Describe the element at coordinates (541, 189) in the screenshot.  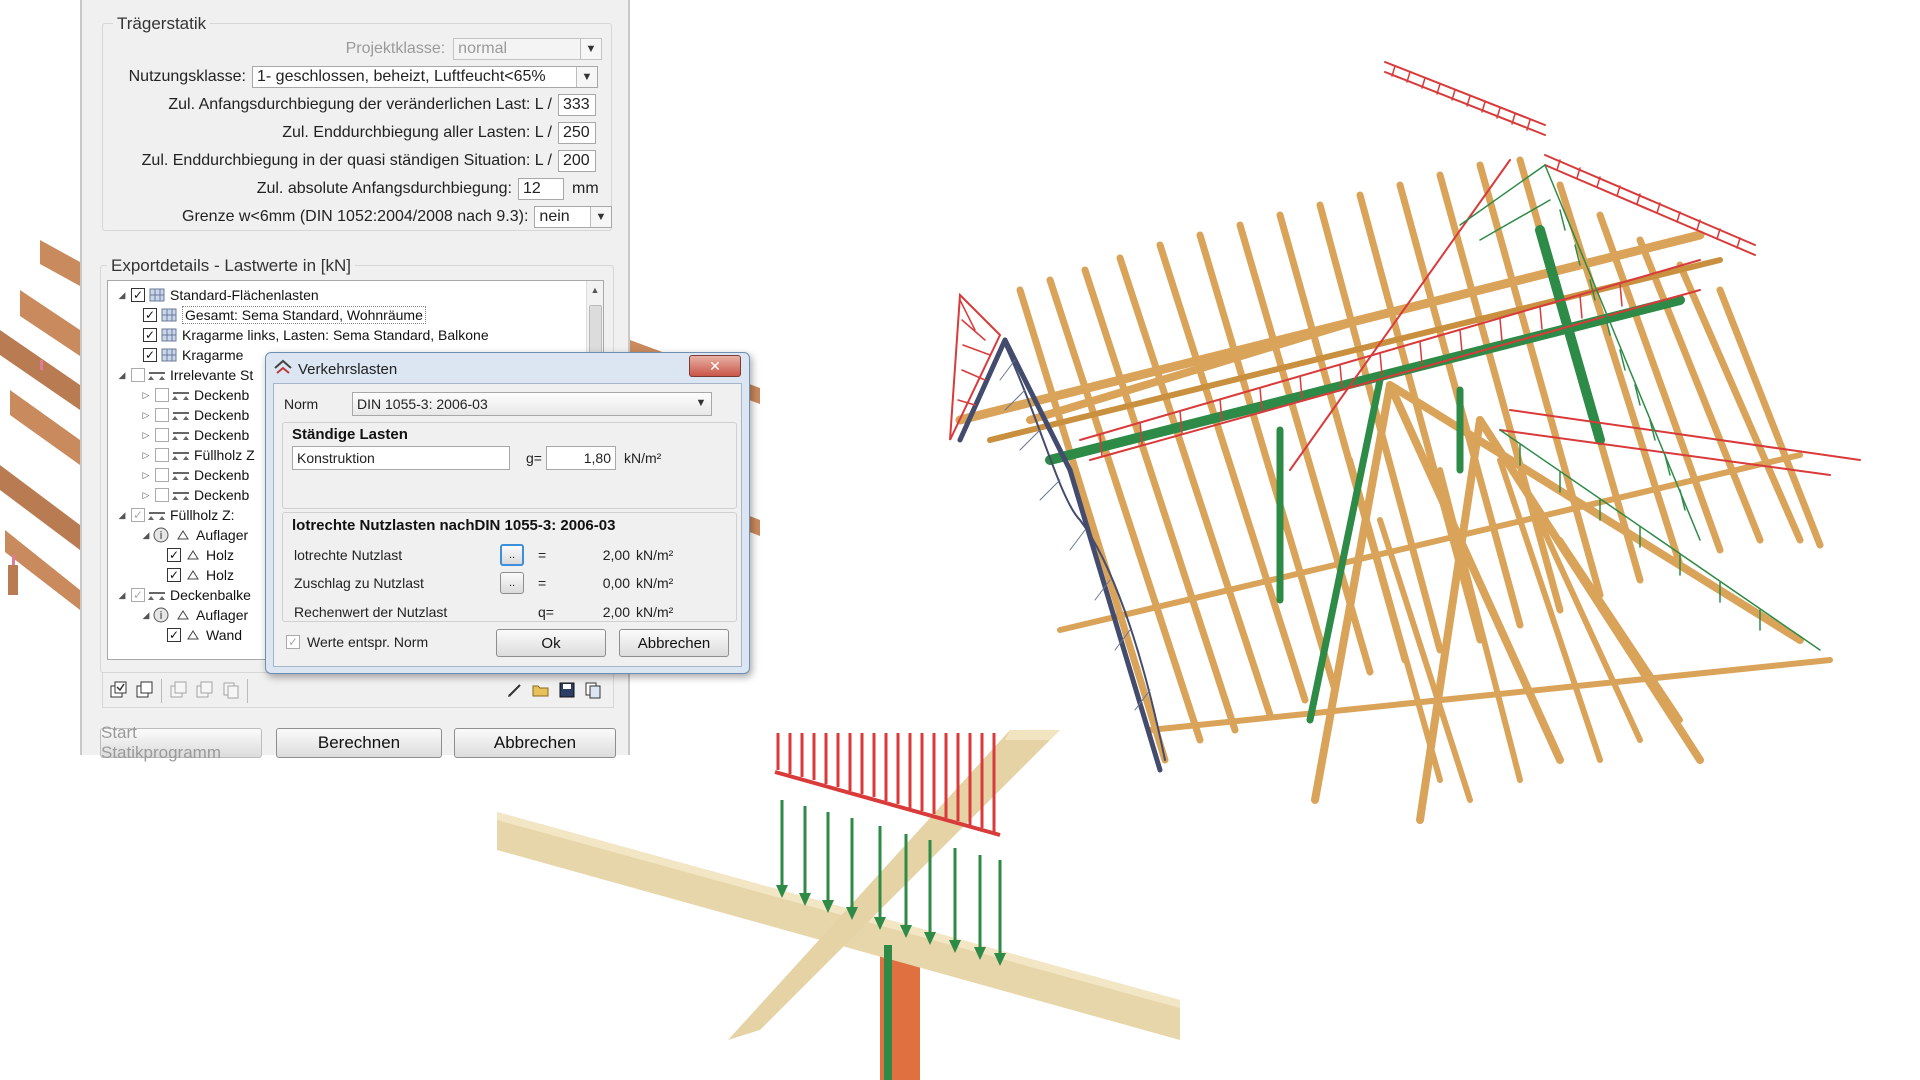
I see `absolute-input: 12` at that location.